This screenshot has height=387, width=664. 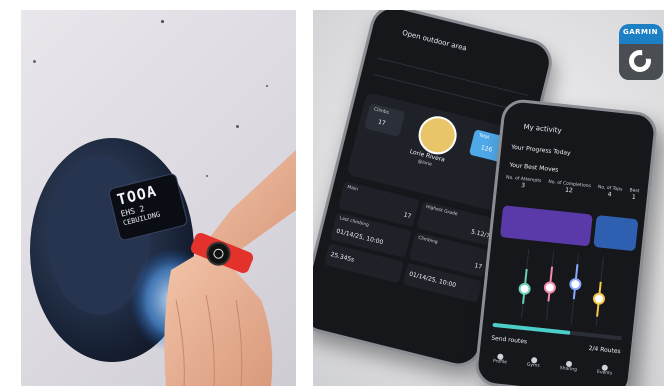 What do you see at coordinates (604, 350) in the screenshot?
I see `footer-right-label: 2/4 Routes` at bounding box center [604, 350].